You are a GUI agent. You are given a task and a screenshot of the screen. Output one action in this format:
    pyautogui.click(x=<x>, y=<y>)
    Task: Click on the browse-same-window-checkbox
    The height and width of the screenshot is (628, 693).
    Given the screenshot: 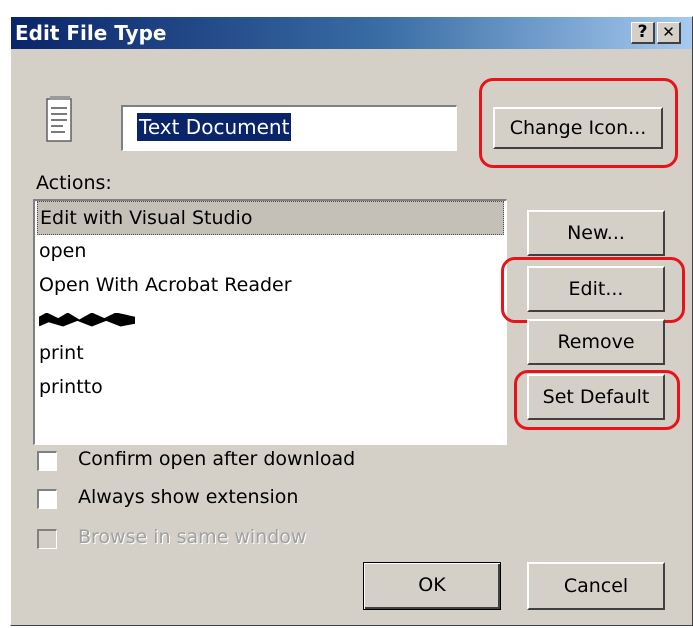 What is the action you would take?
    pyautogui.click(x=47, y=539)
    